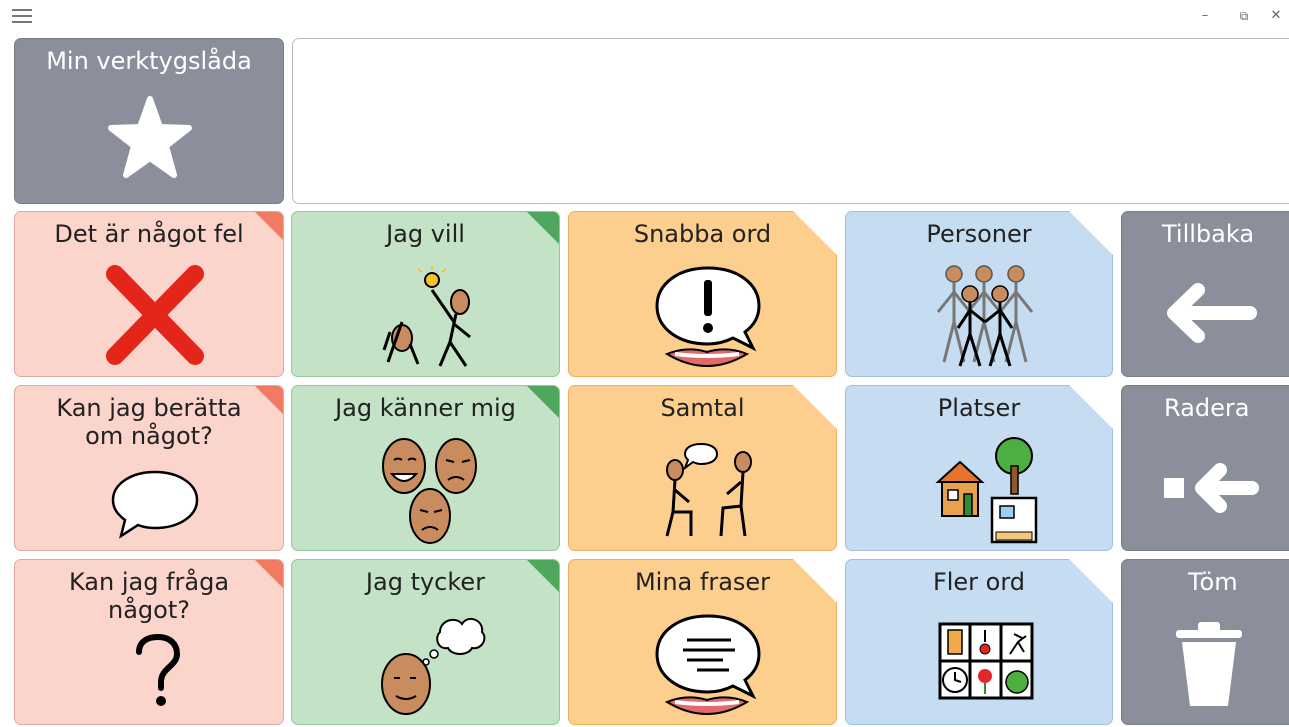 The height and width of the screenshot is (727, 1289). Describe the element at coordinates (708, 316) in the screenshot. I see `exclamation-speech-icon` at that location.